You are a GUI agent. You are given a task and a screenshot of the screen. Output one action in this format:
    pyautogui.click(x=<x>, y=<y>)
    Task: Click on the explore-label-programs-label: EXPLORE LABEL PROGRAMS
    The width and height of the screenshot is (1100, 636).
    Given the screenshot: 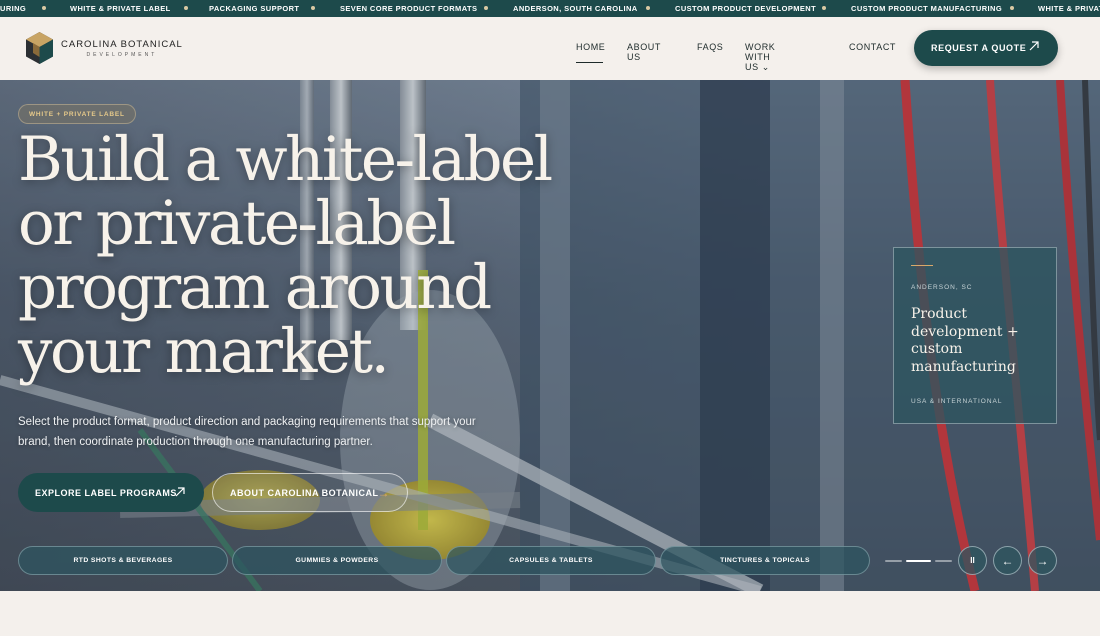 What is the action you would take?
    pyautogui.click(x=106, y=492)
    